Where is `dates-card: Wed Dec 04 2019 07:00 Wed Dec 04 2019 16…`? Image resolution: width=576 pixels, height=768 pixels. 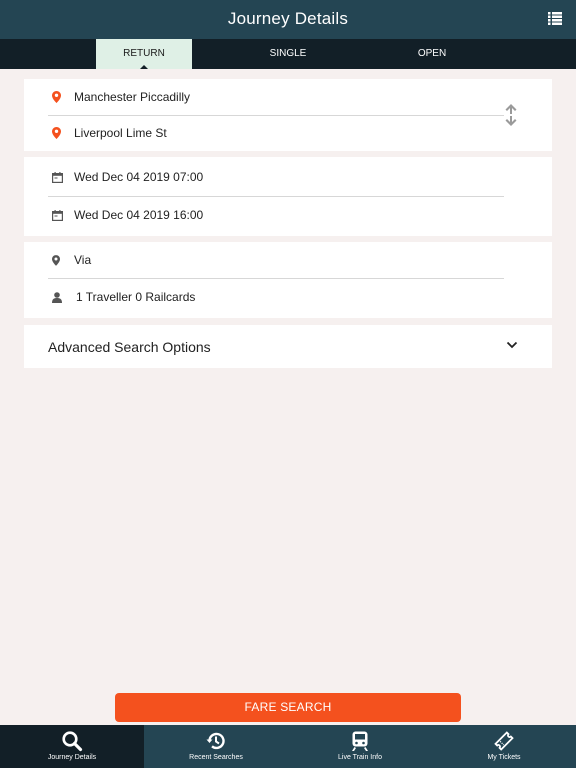
dates-card: Wed Dec 04 2019 07:00 Wed Dec 04 2019 16… is located at coordinates (288, 196).